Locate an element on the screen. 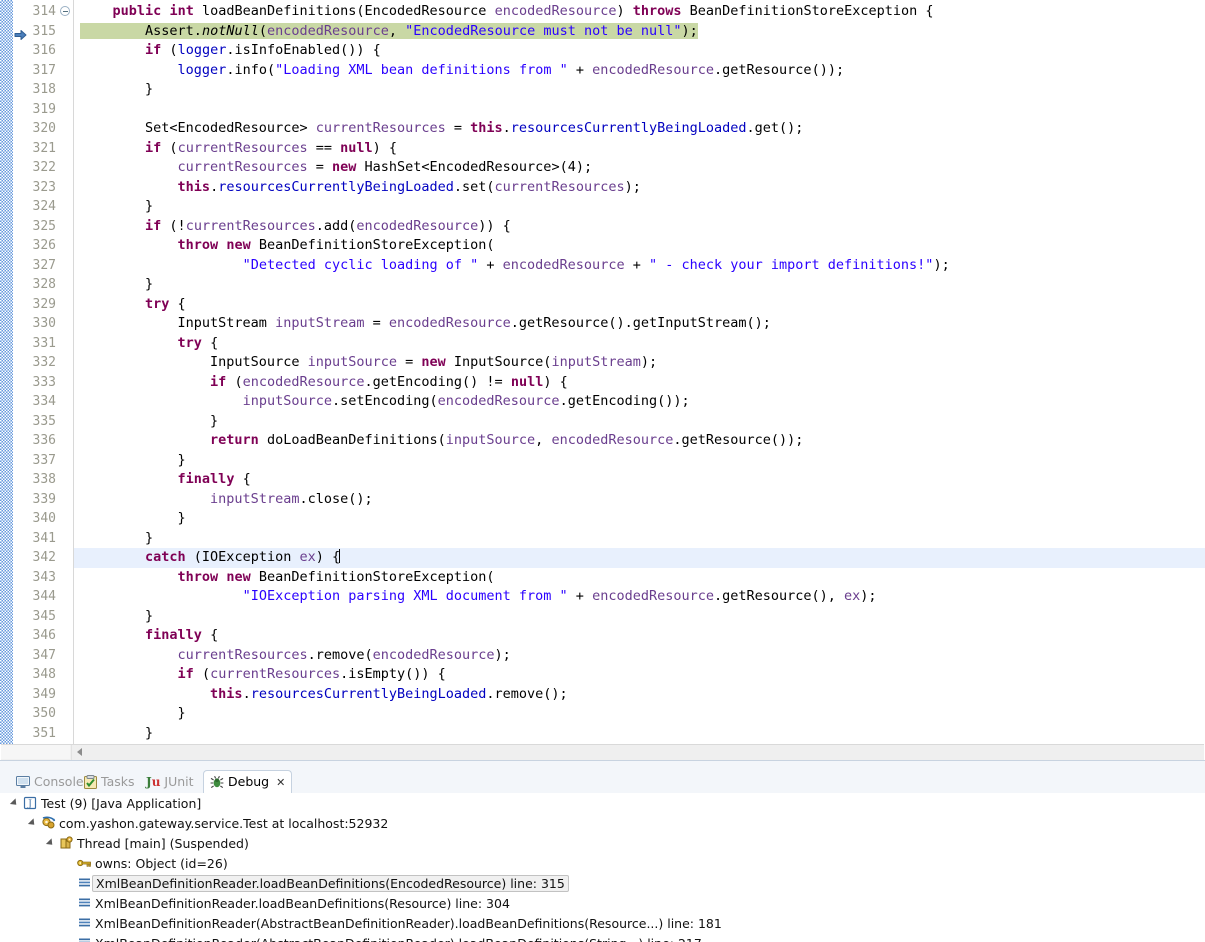  tab-label: JUnit is located at coordinates (179, 781).